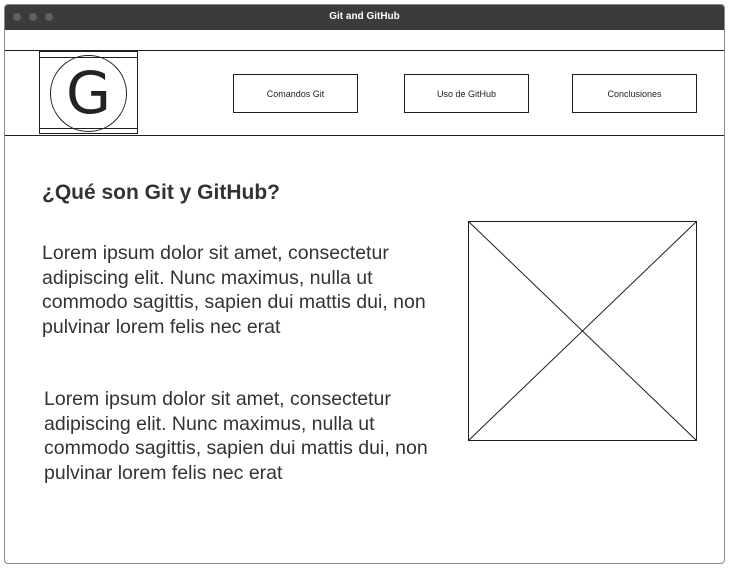 Image resolution: width=731 pixels, height=570 pixels. What do you see at coordinates (161, 192) in the screenshot?
I see `page-heading: ¿Qué son Git y GitHub?` at bounding box center [161, 192].